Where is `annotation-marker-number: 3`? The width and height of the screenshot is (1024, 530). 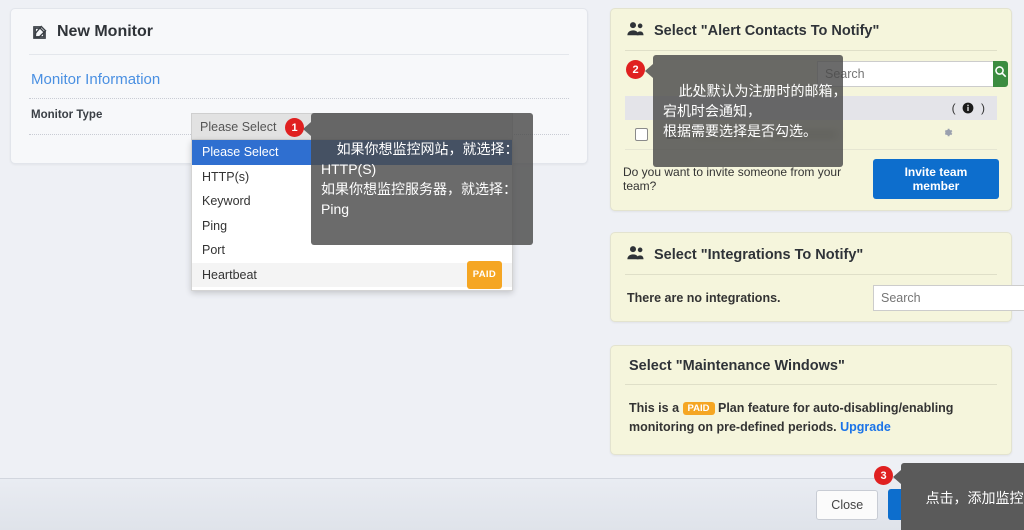 annotation-marker-number: 3 is located at coordinates (883, 475).